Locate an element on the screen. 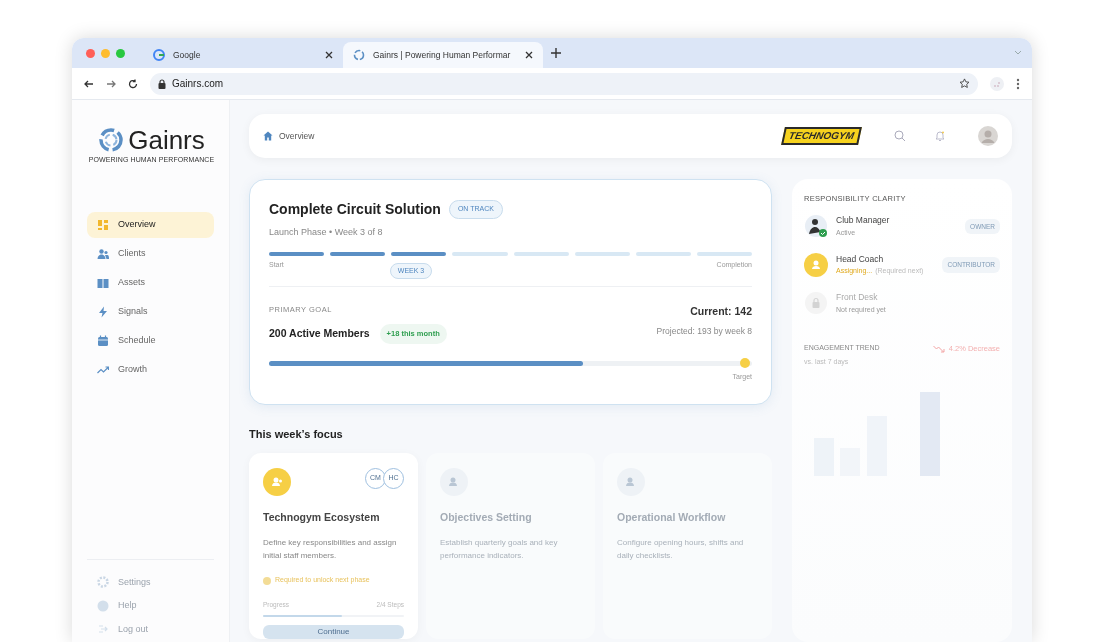 Image resolution: width=1104 pixels, height=642 pixels. nav-item: Signals is located at coordinates (150, 311).